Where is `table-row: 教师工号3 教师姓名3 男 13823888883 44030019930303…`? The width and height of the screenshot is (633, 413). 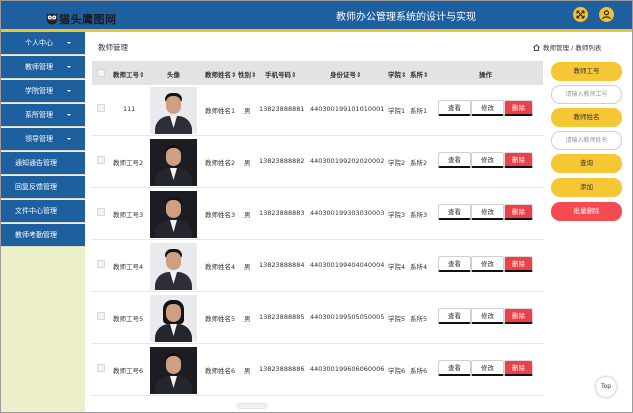
table-row: 教师工号3 教师姓名3 男 13823888883 44030019930303… is located at coordinates (317, 214).